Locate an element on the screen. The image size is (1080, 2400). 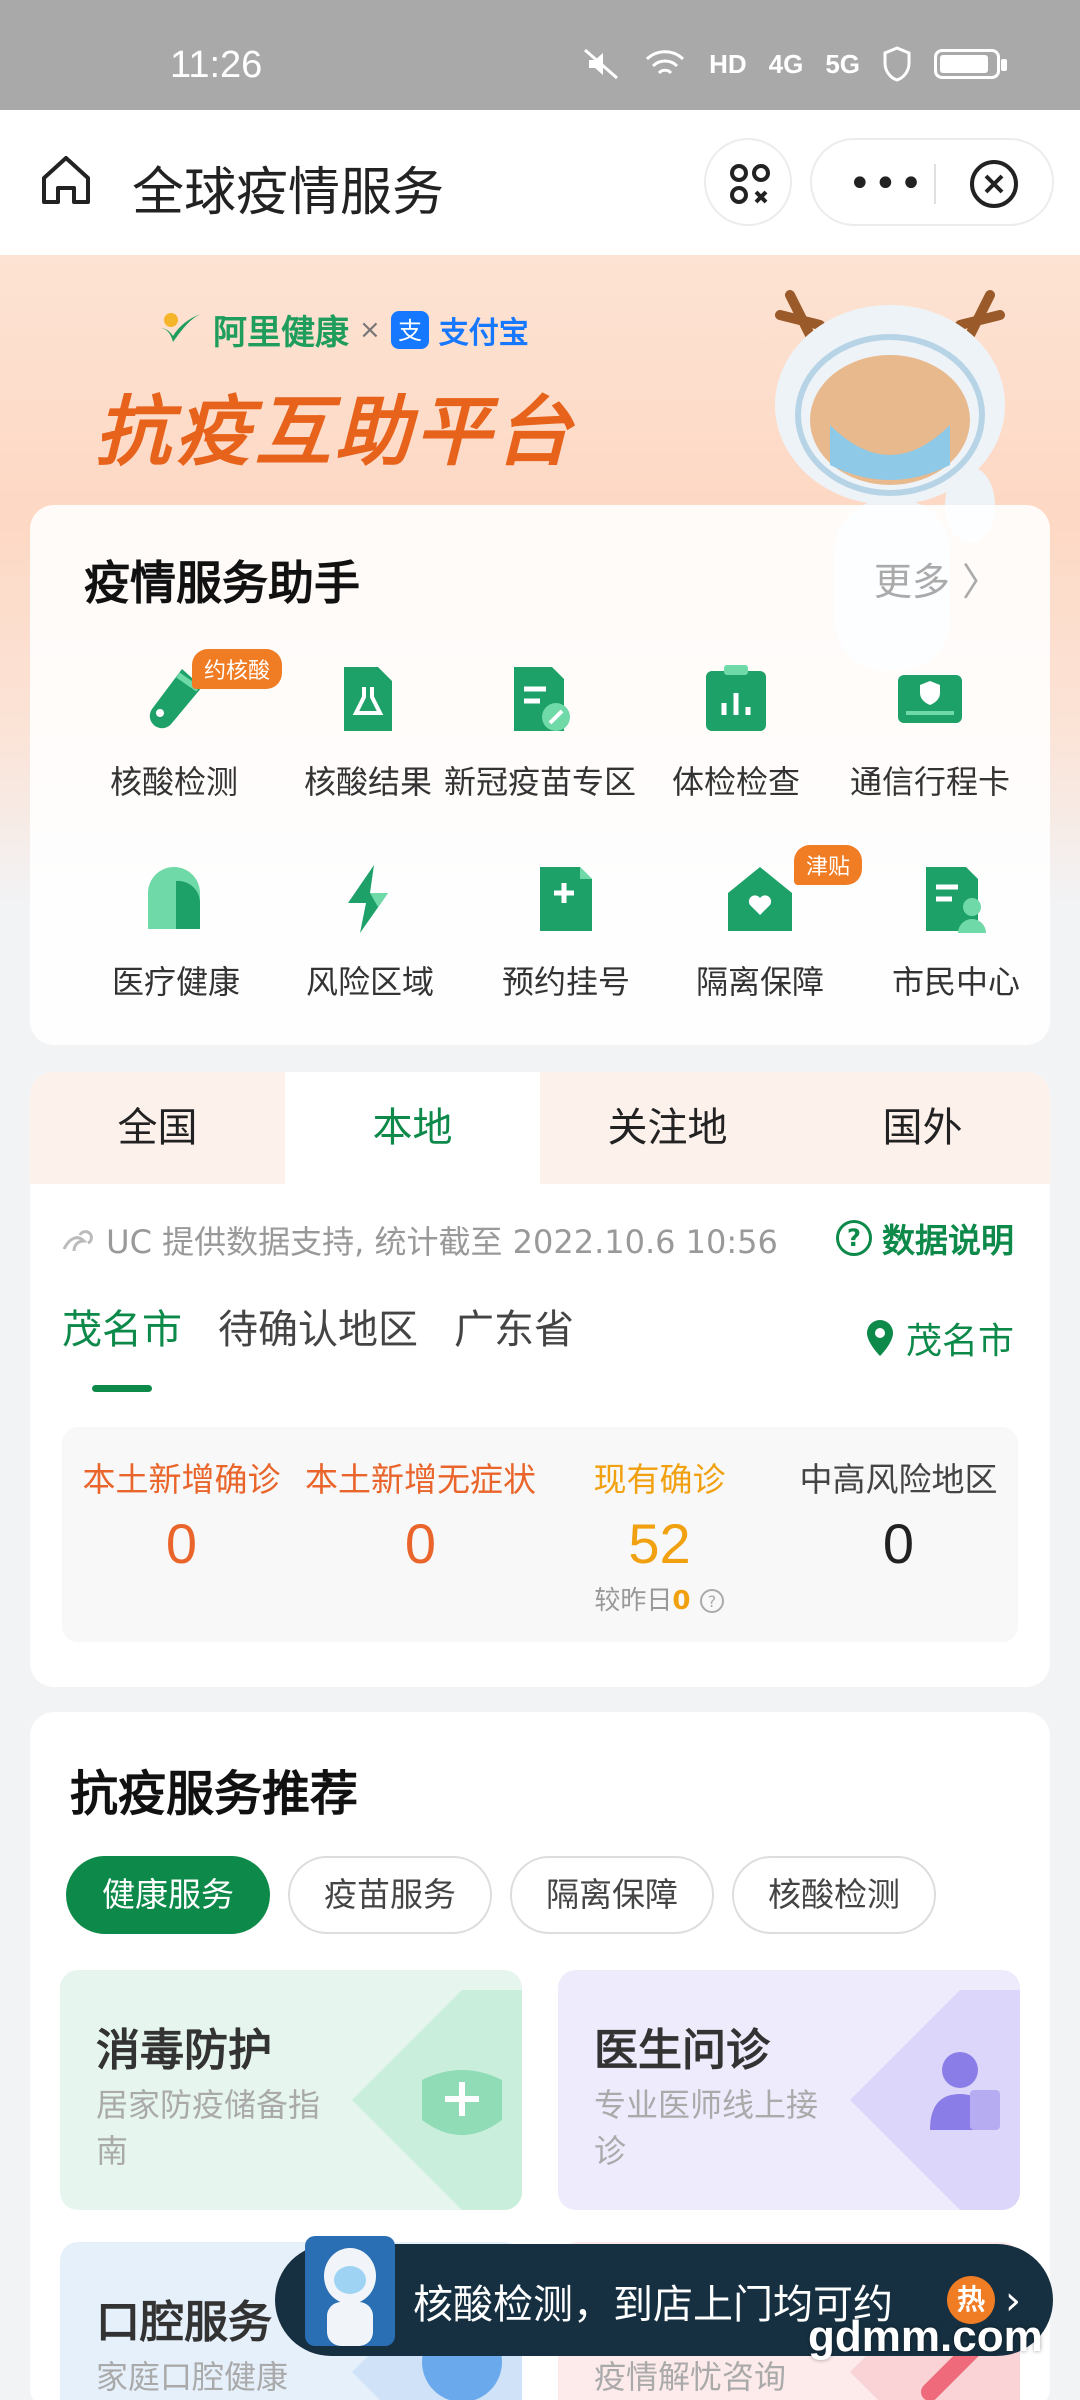
stat-value: 52 is located at coordinates (659, 1543).